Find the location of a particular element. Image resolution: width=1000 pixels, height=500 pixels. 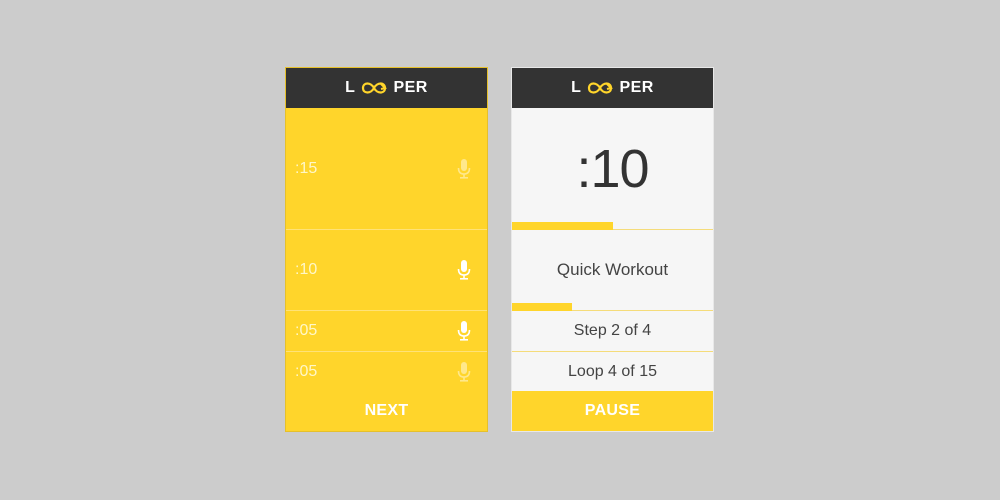

workout-section: Quick Workout is located at coordinates (612, 270).